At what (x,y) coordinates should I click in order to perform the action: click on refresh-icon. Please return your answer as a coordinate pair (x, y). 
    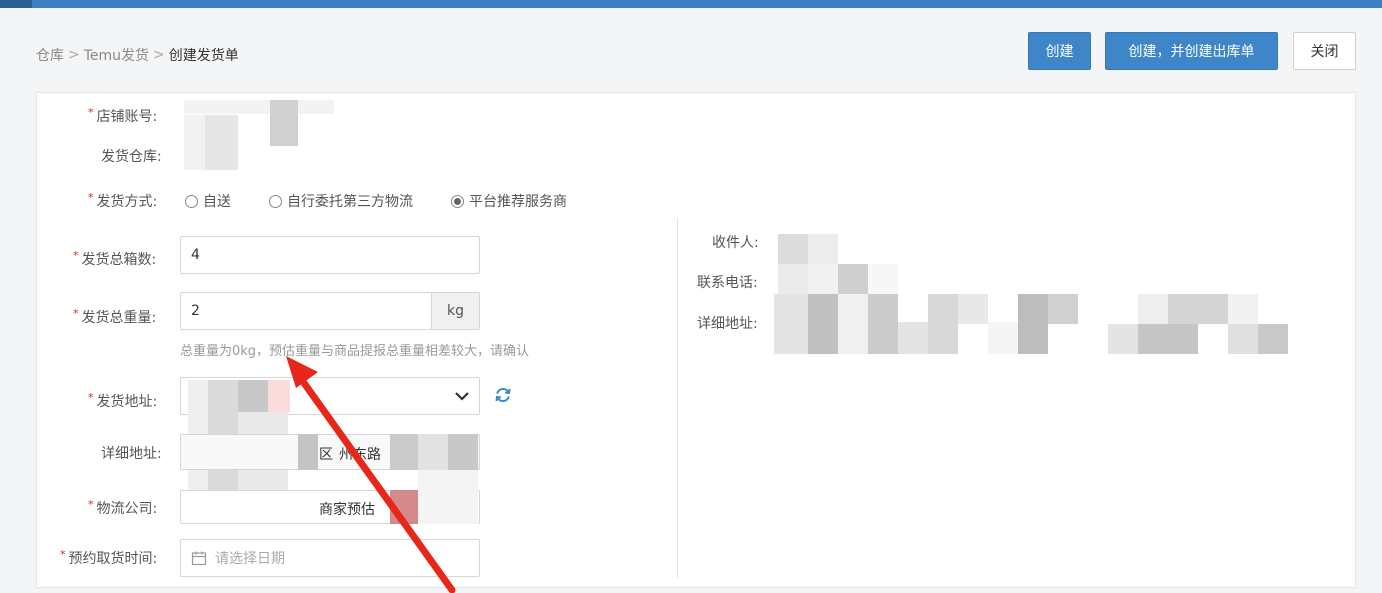
    Looking at the image, I should click on (503, 395).